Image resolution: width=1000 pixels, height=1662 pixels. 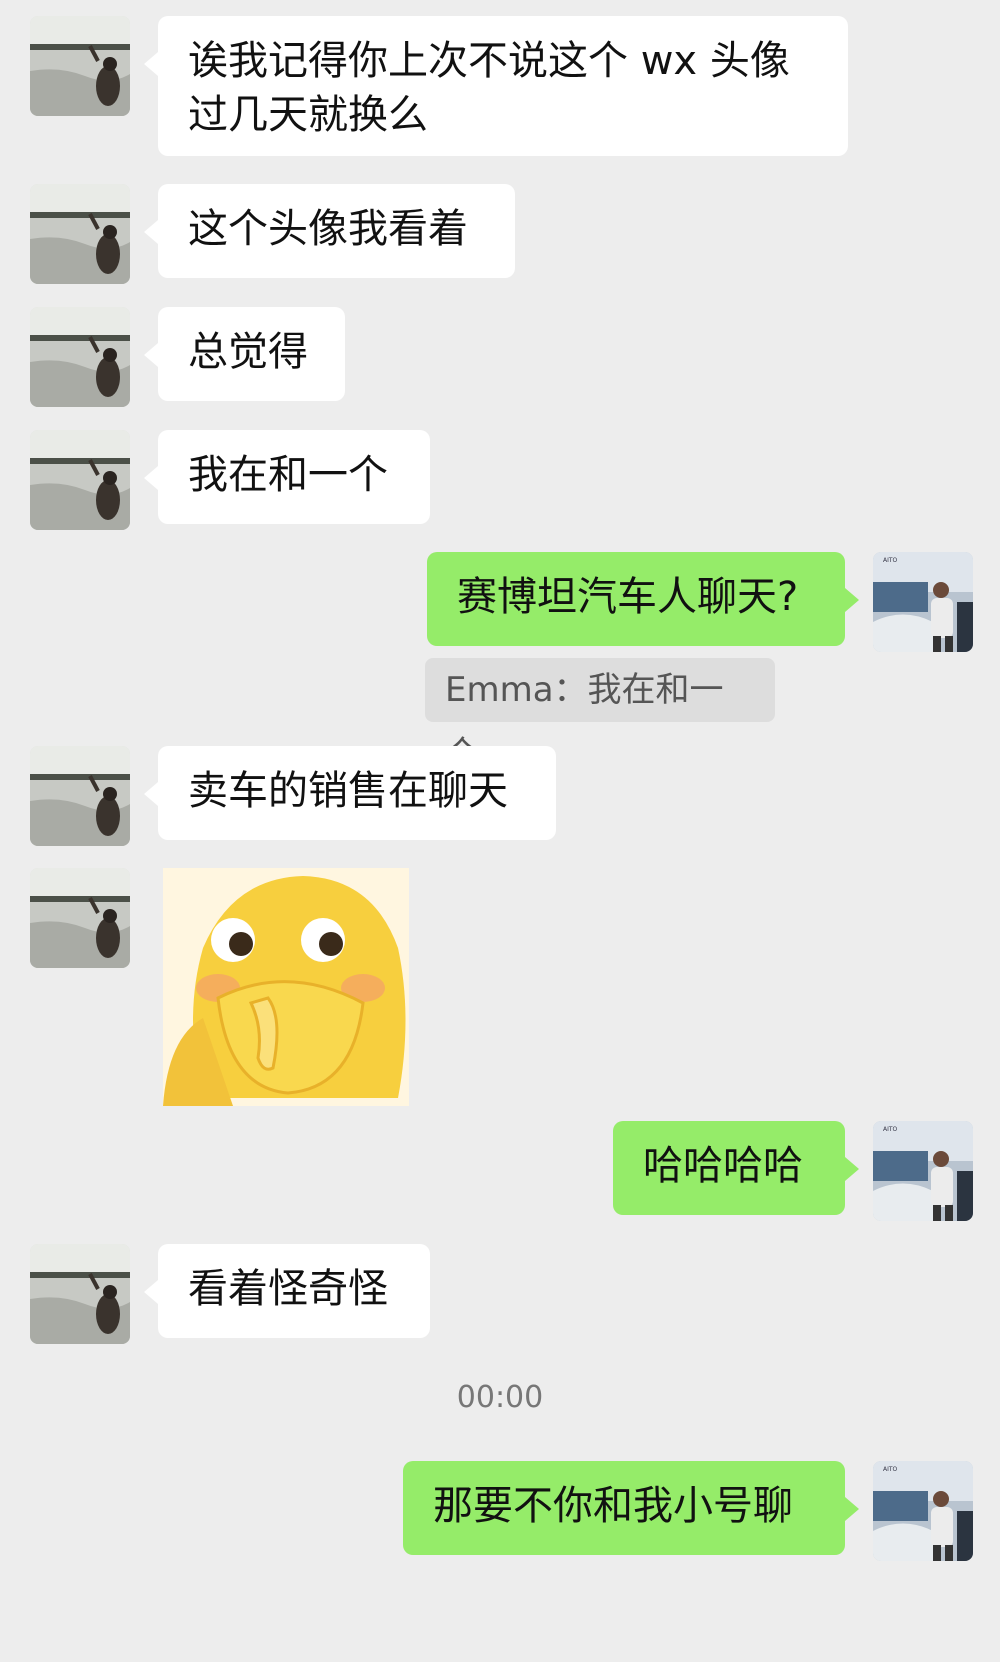 What do you see at coordinates (496, 86) in the screenshot?
I see `message-bubble-incoming: 诶我记得你上次不说这个 wx 头像 过几天就换么` at bounding box center [496, 86].